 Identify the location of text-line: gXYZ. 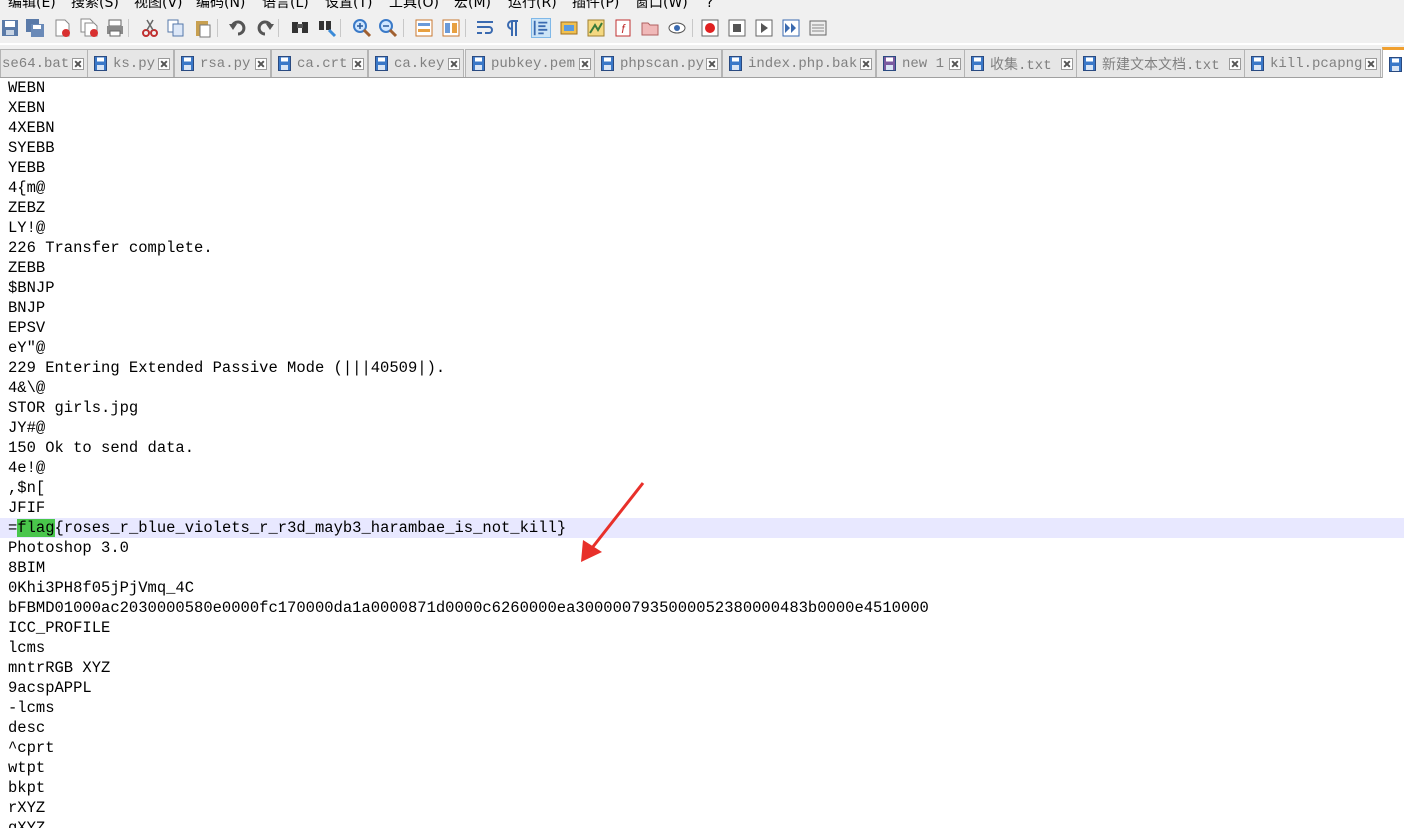
(702, 823).